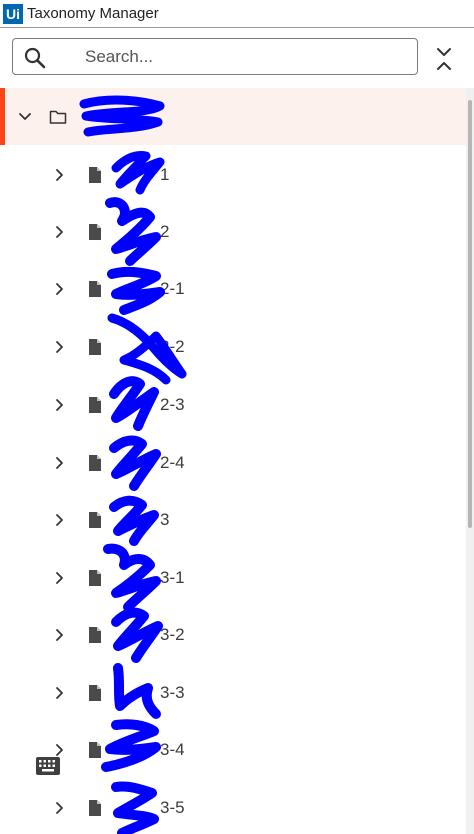 This screenshot has height=834, width=474. What do you see at coordinates (233, 519) in the screenshot?
I see `tree-item: 3` at bounding box center [233, 519].